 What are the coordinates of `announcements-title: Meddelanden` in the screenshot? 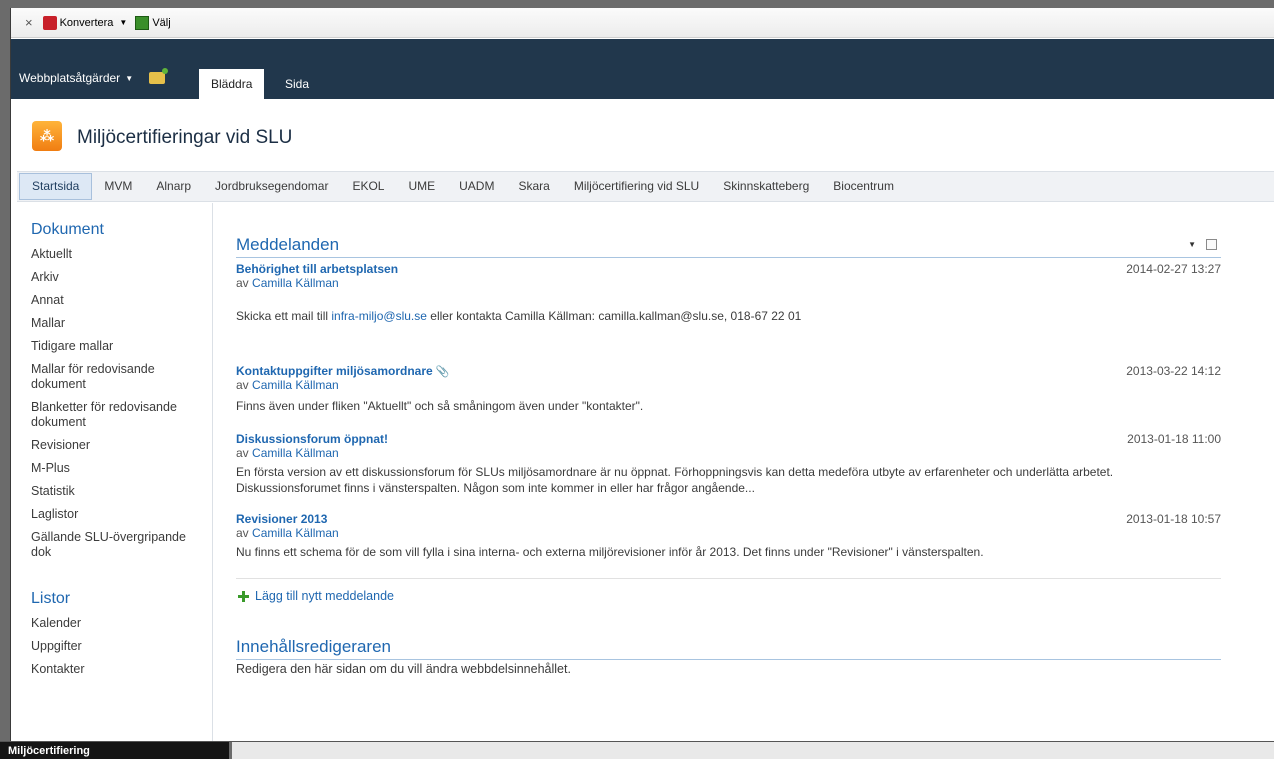 It's located at (287, 244).